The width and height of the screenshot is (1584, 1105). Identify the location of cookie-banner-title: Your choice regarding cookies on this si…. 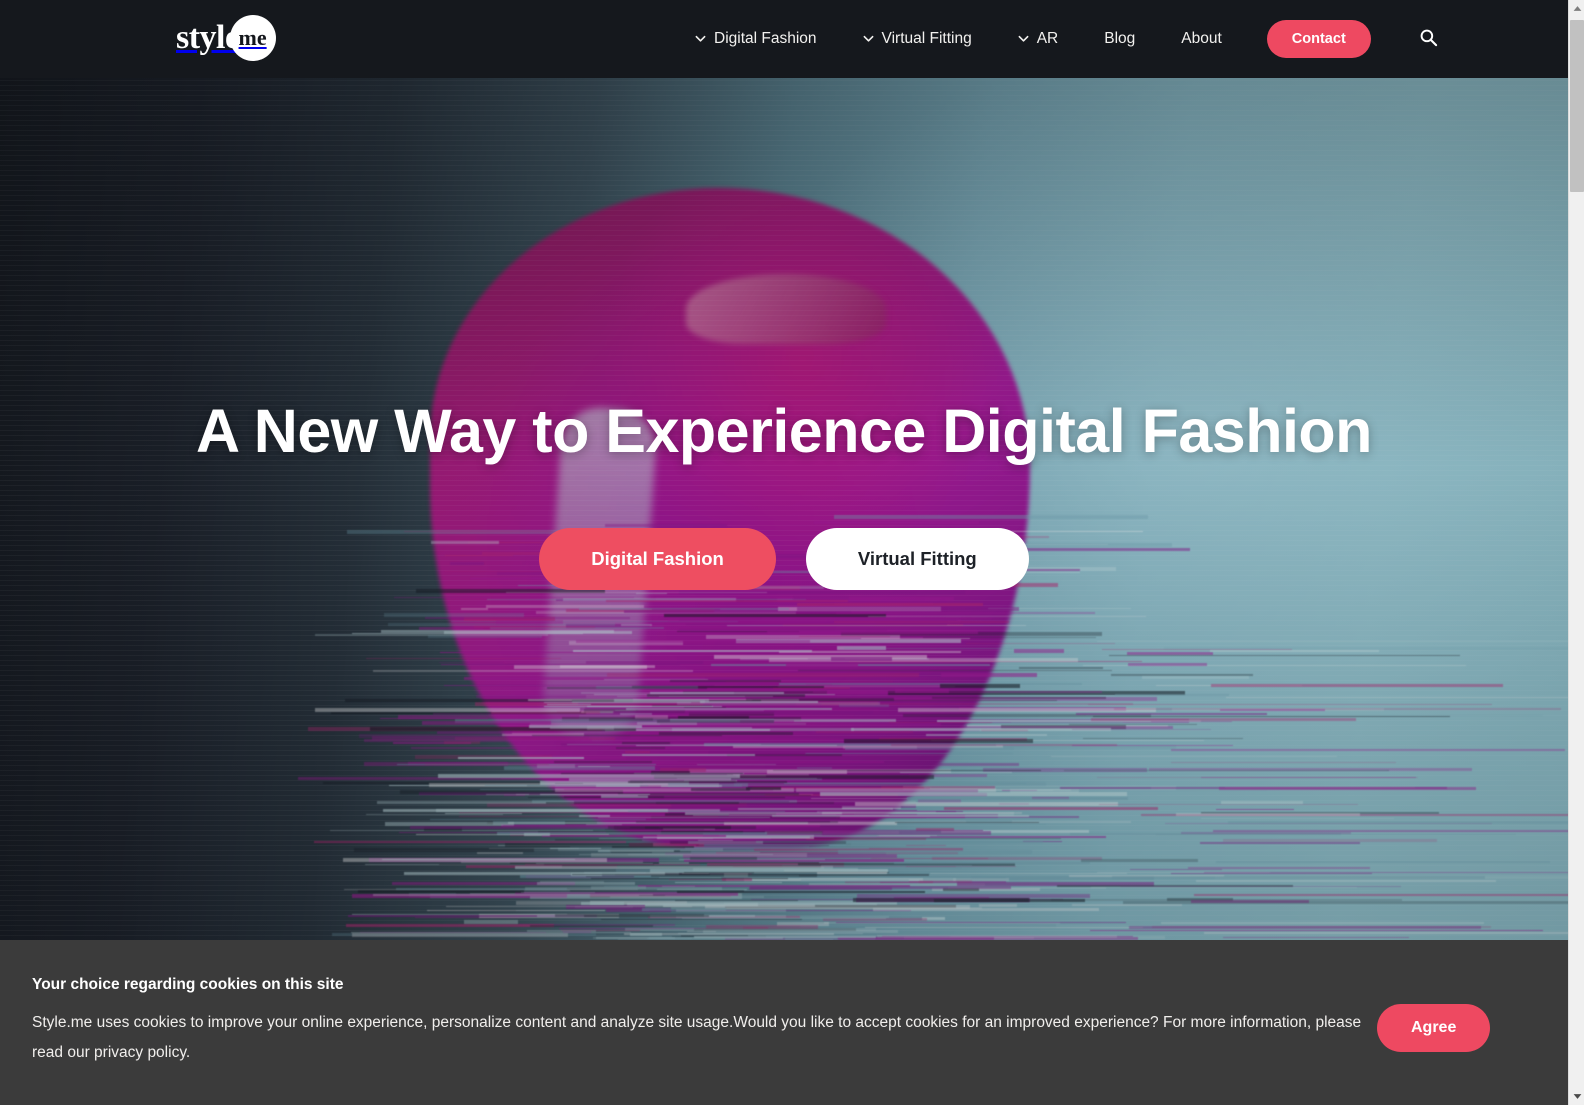
(188, 984).